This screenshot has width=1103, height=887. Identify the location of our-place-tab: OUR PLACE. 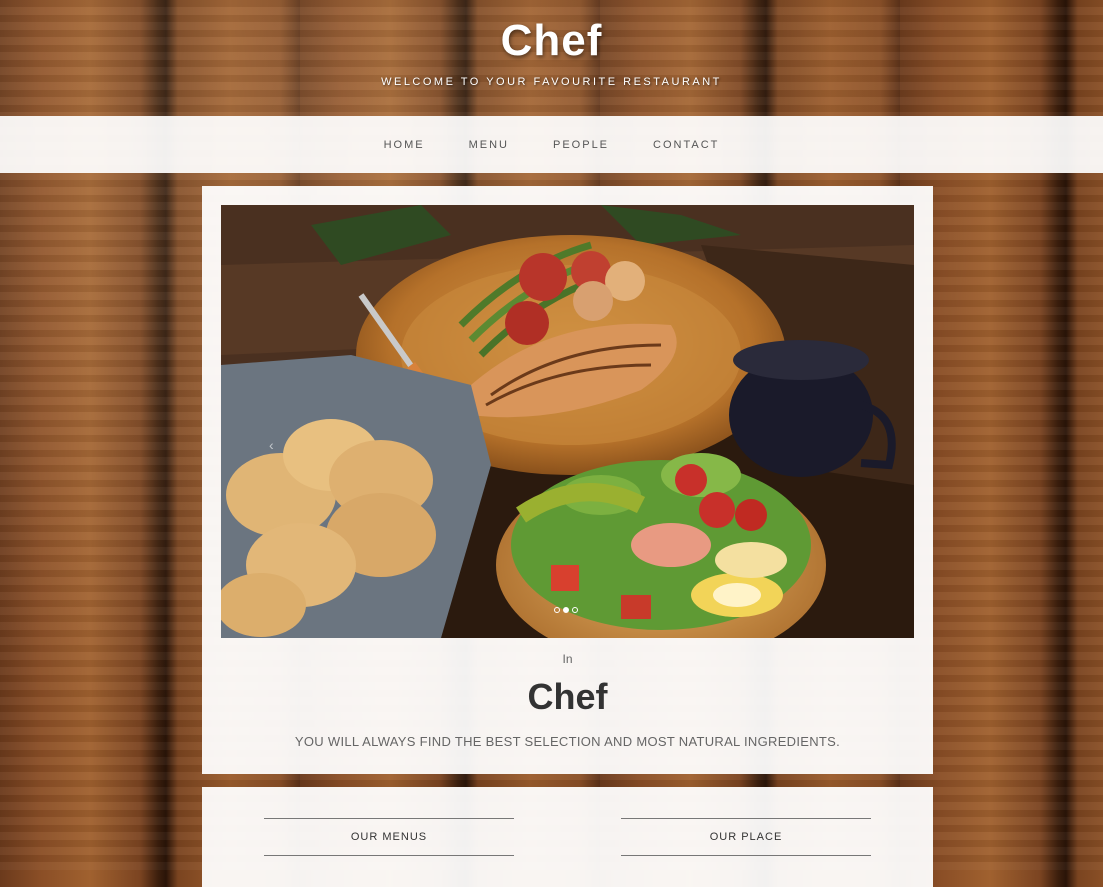
(746, 837).